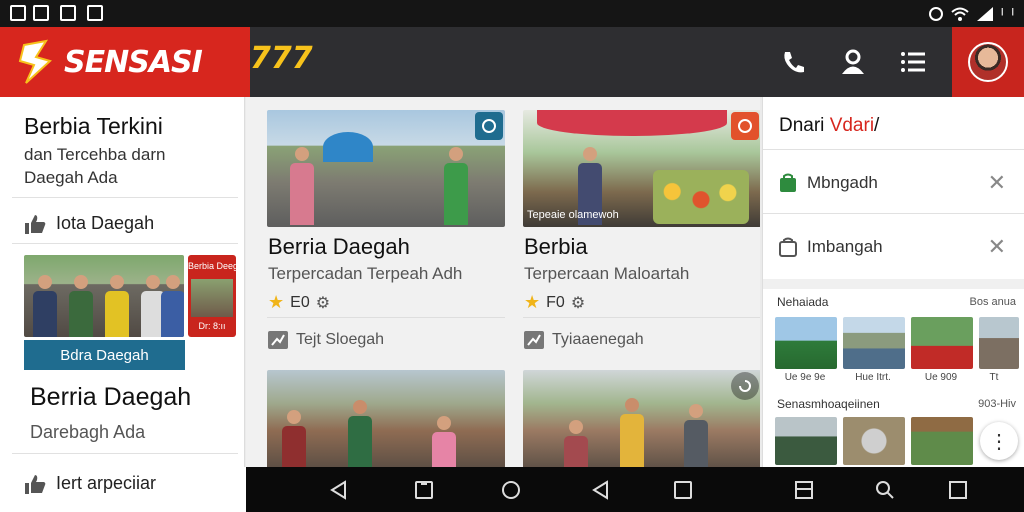 The height and width of the screenshot is (512, 1024). I want to click on chart-icon, so click(95, 13).